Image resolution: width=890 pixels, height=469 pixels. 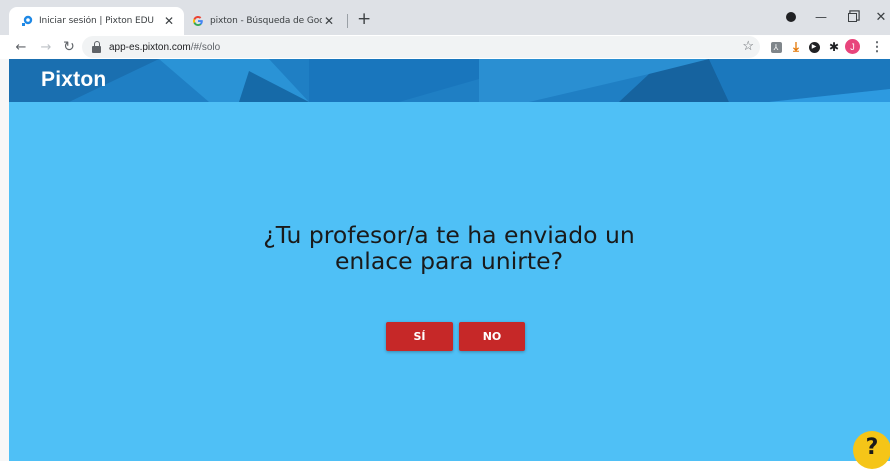 I want to click on extension-pdf-icon: ⅄, so click(x=776, y=47).